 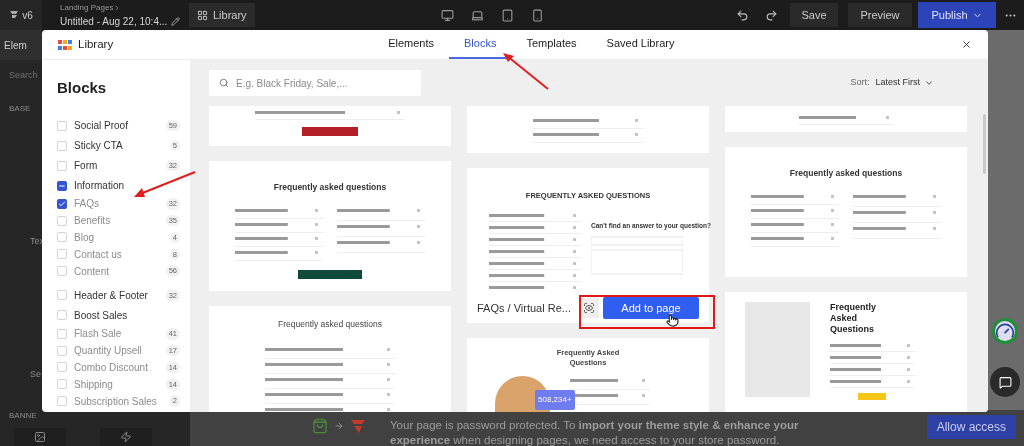 I want to click on block-card: Frequently Asked Questions, so click(x=846, y=352).